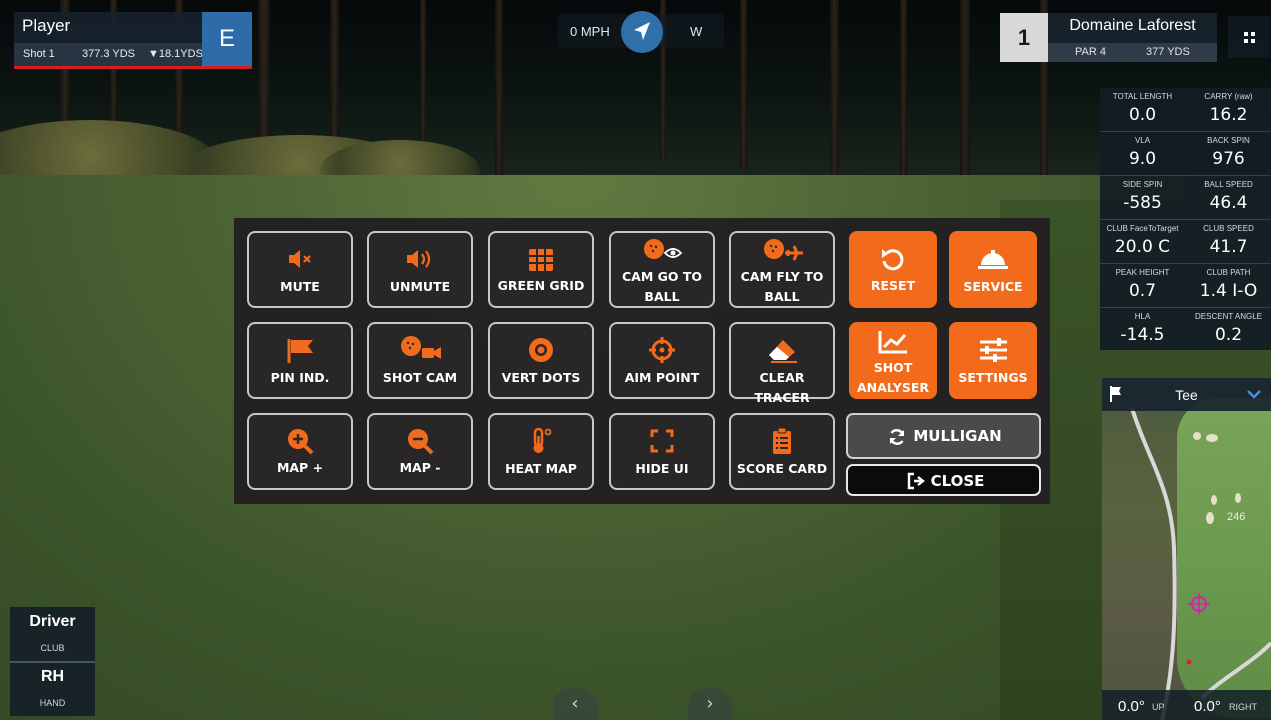 This screenshot has width=1271, height=720. I want to click on button-label: CLOSE, so click(957, 481).